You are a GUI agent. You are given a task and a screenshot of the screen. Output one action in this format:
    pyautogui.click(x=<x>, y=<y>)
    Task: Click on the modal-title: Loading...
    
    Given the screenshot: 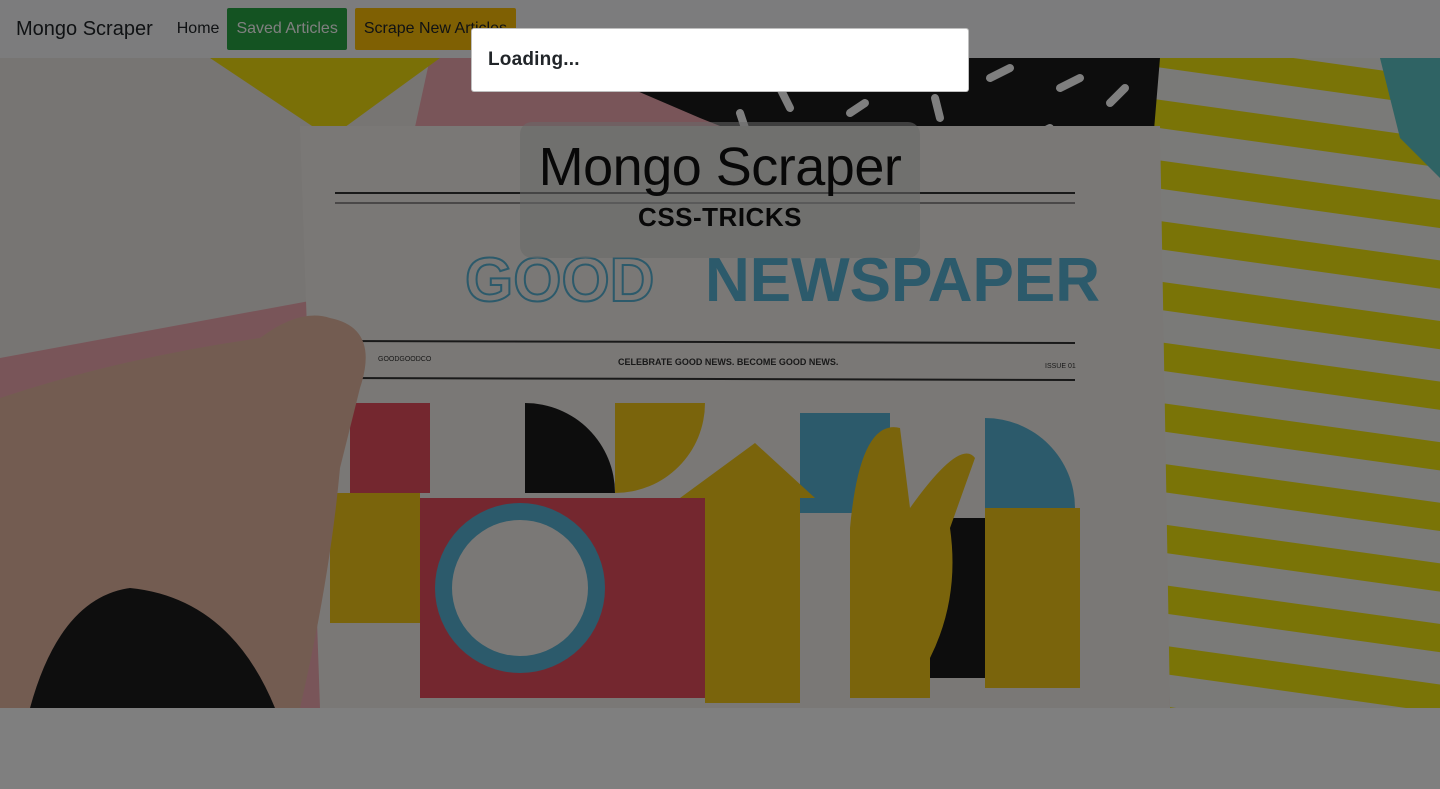 What is the action you would take?
    pyautogui.click(x=534, y=59)
    